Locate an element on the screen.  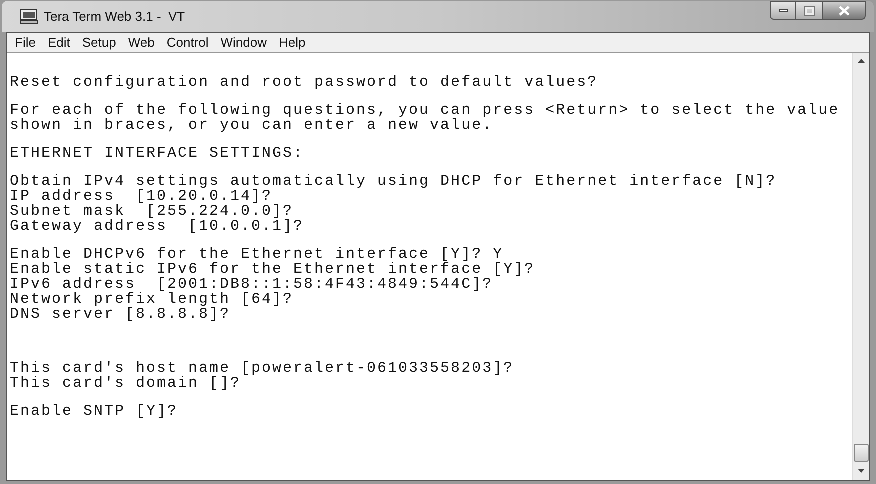
menu-item: Window is located at coordinates (244, 42).